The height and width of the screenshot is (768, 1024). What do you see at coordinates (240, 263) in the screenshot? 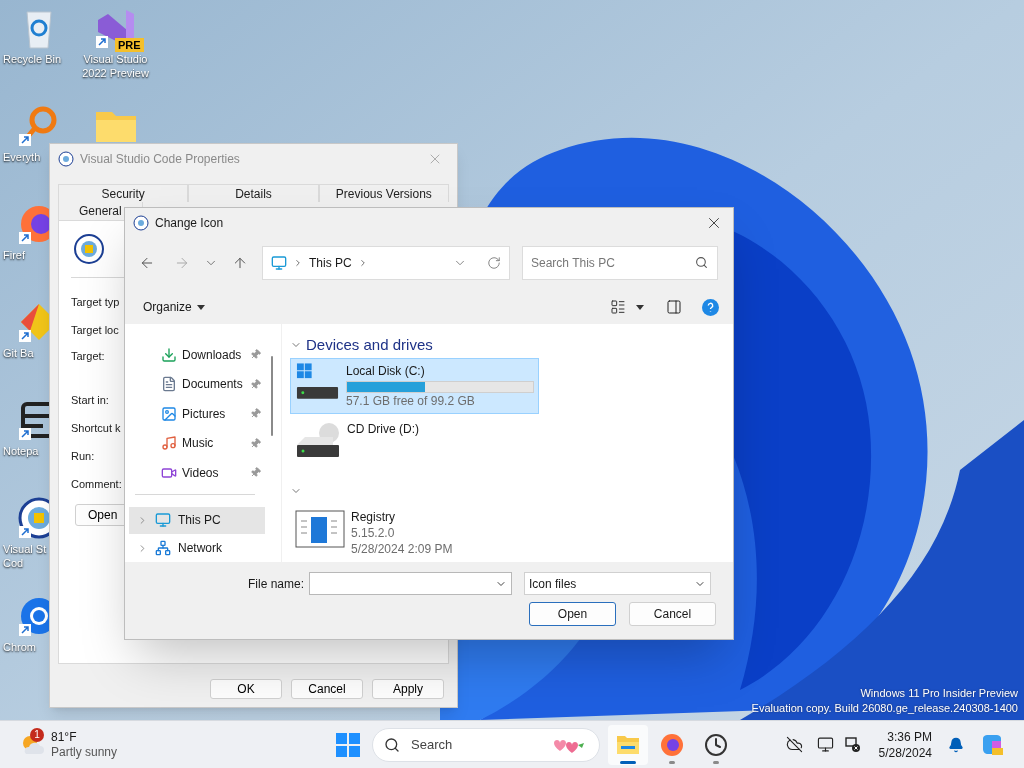
I see `up-icon` at bounding box center [240, 263].